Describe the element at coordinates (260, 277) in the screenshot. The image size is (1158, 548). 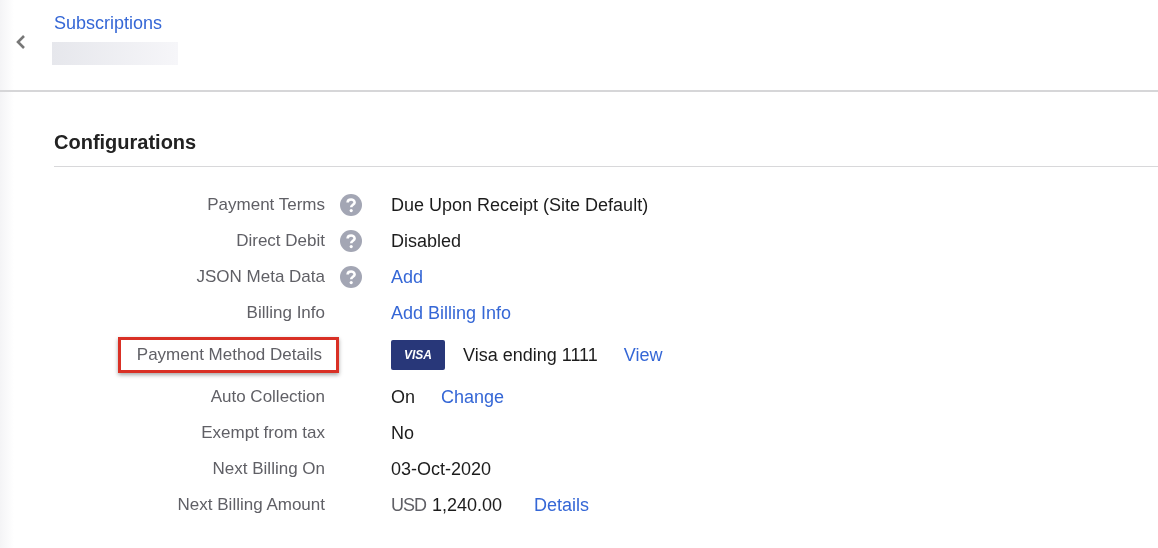
I see `field-label: JSON Meta Data` at that location.